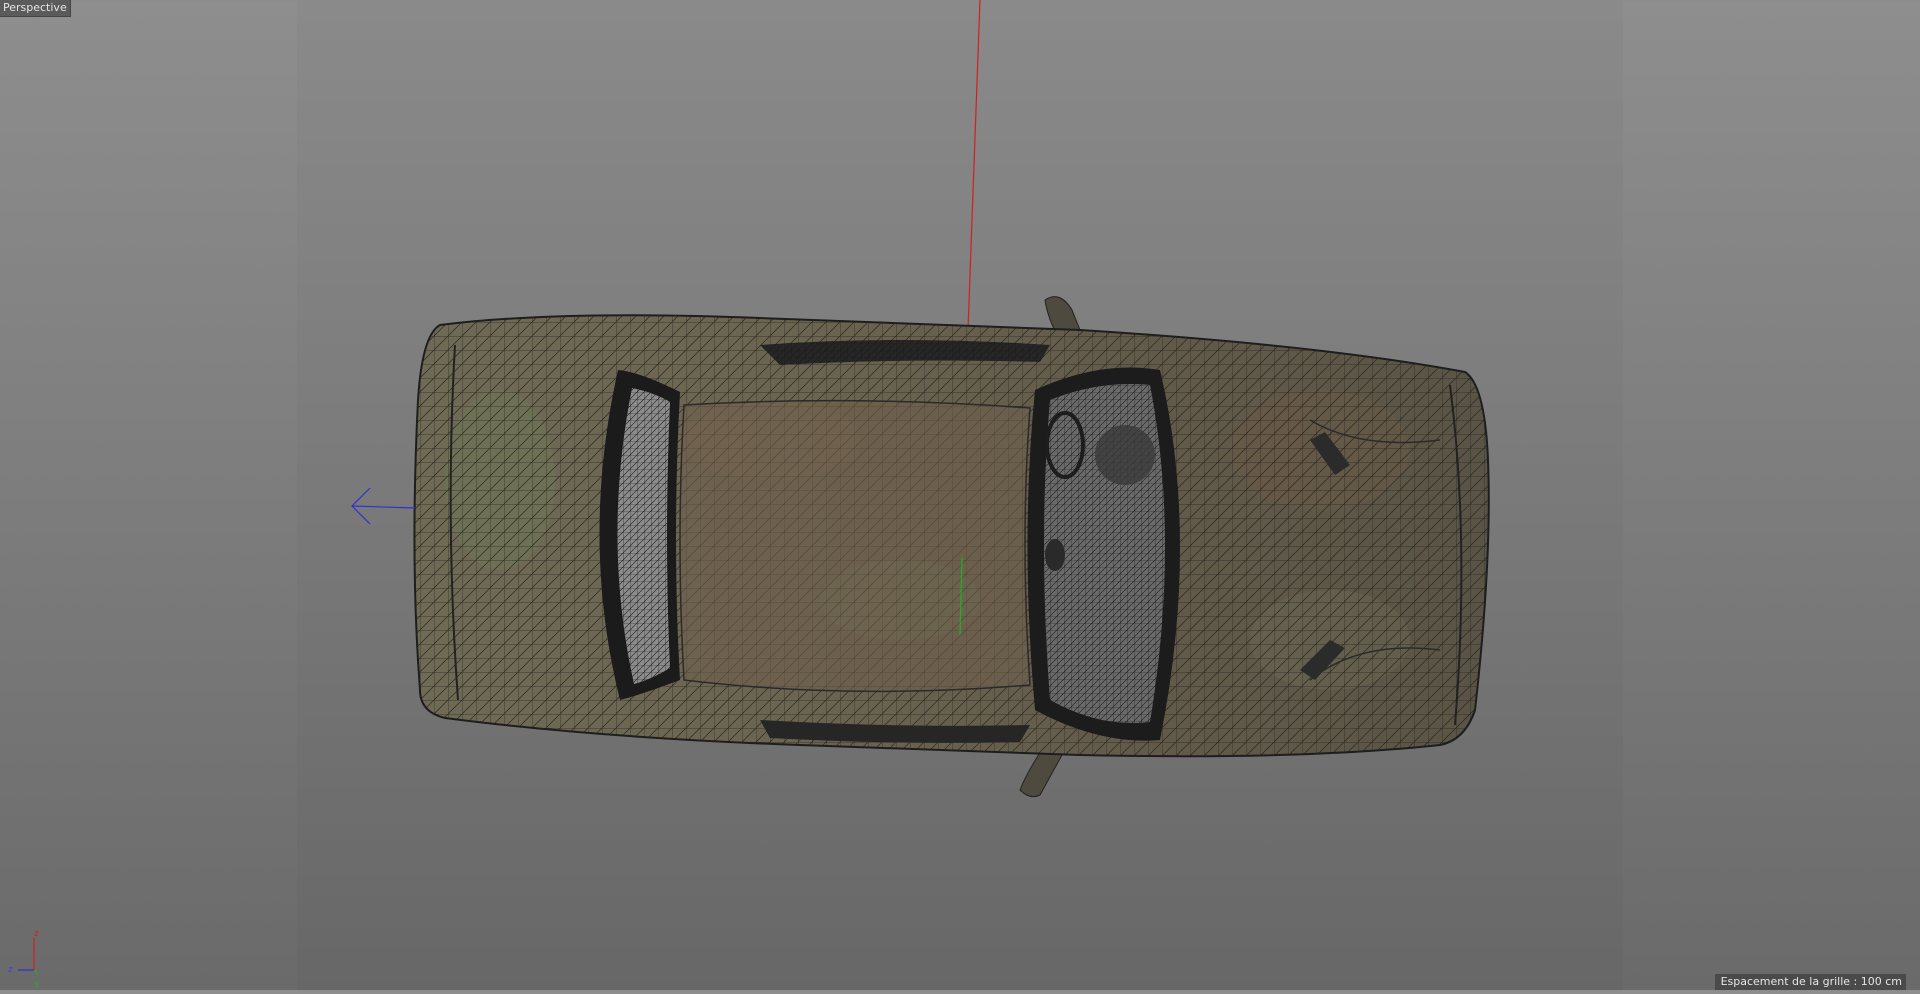  What do you see at coordinates (35, 8) in the screenshot?
I see `camera-label: Perspective` at bounding box center [35, 8].